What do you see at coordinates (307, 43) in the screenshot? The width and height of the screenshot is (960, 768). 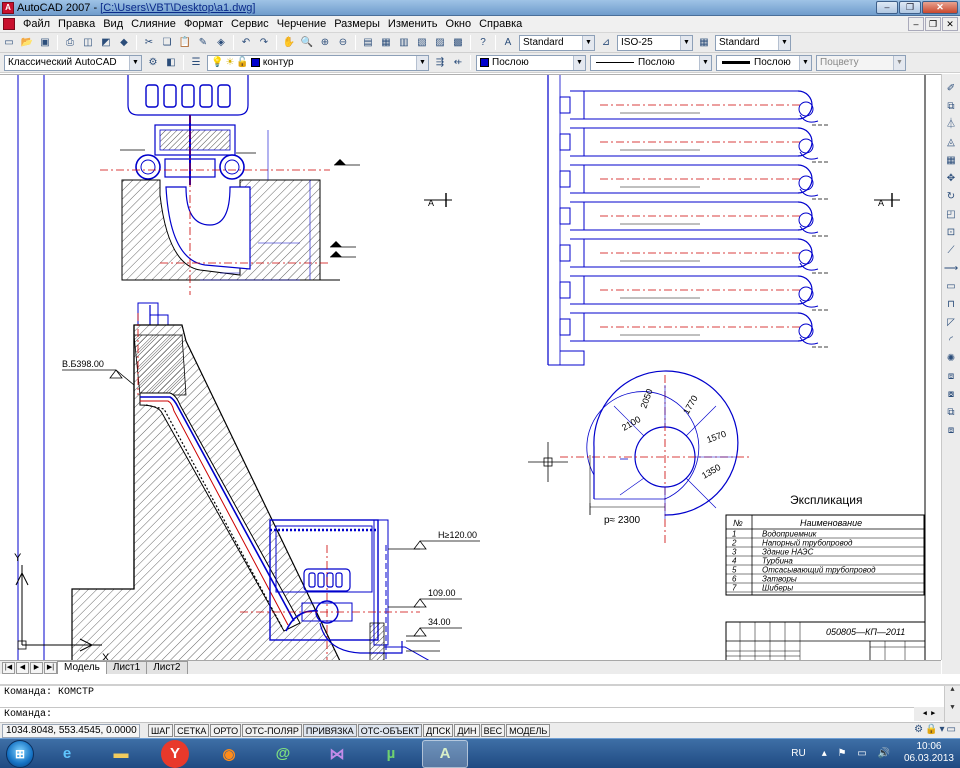 I see `zoom-realtime-icon: 🔍` at bounding box center [307, 43].